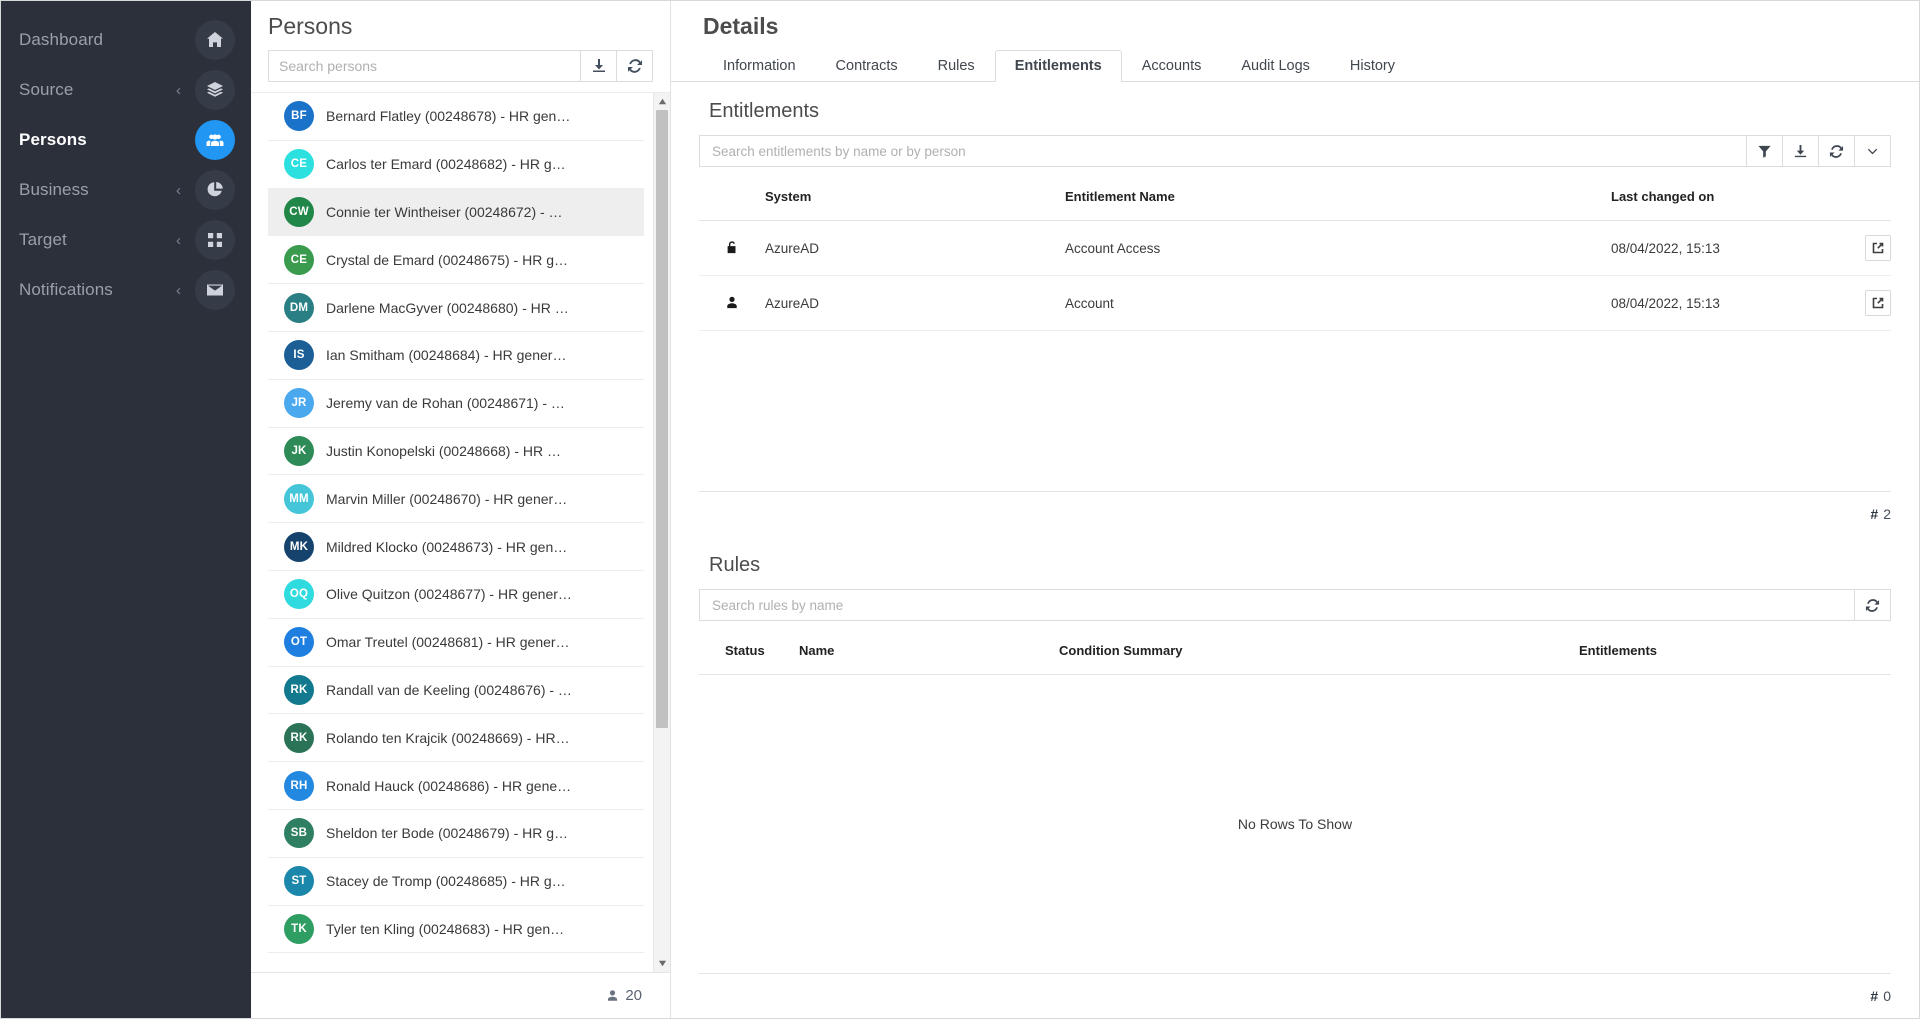 The width and height of the screenshot is (1920, 1019). Describe the element at coordinates (1872, 605) in the screenshot. I see `rules-refresh-button` at that location.